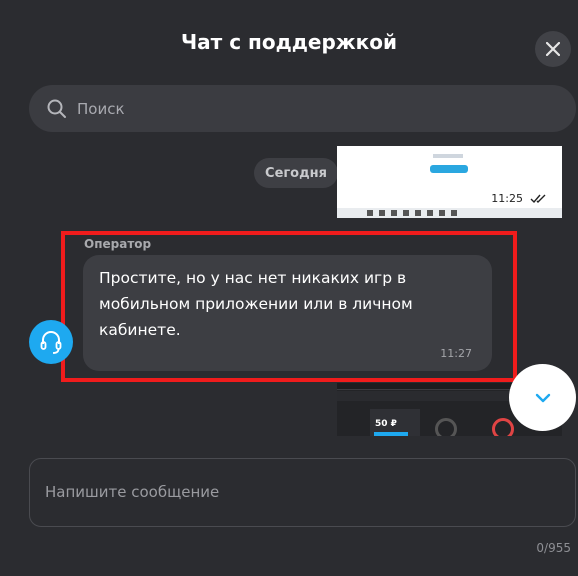 Image resolution: width=578 pixels, height=576 pixels. I want to click on attachment-preview-title, so click(448, 156).